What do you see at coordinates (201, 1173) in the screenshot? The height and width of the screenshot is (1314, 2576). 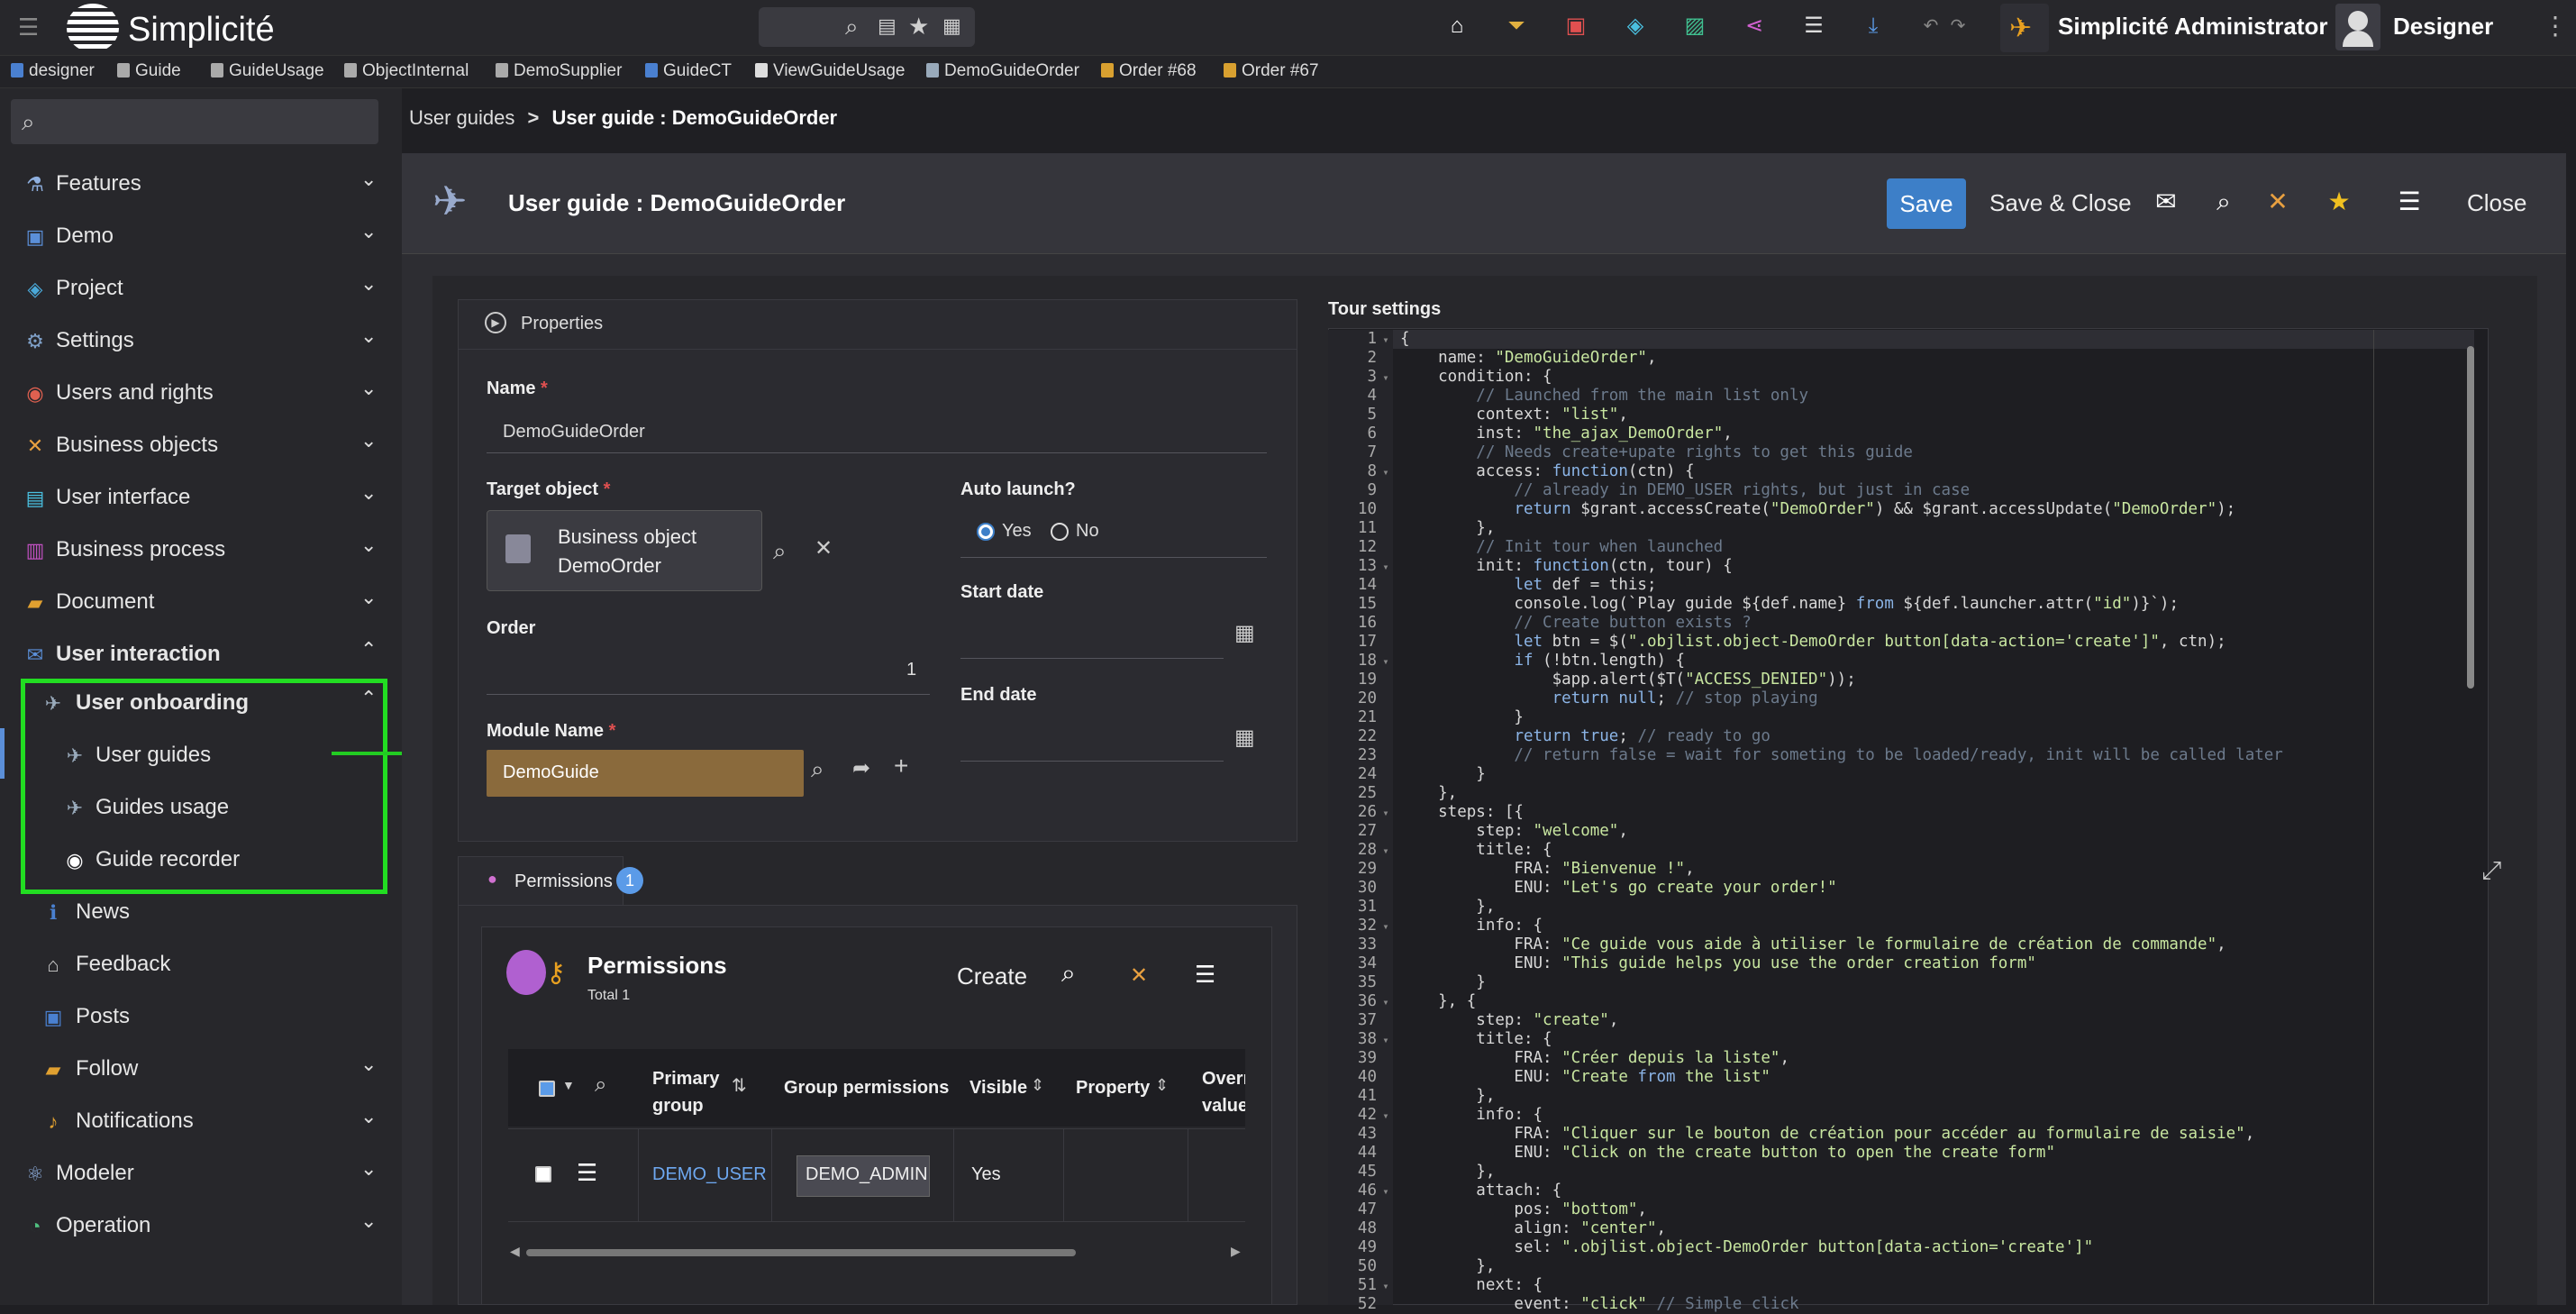 I see `sidebar-item: ⚛ Modeler ⌄` at bounding box center [201, 1173].